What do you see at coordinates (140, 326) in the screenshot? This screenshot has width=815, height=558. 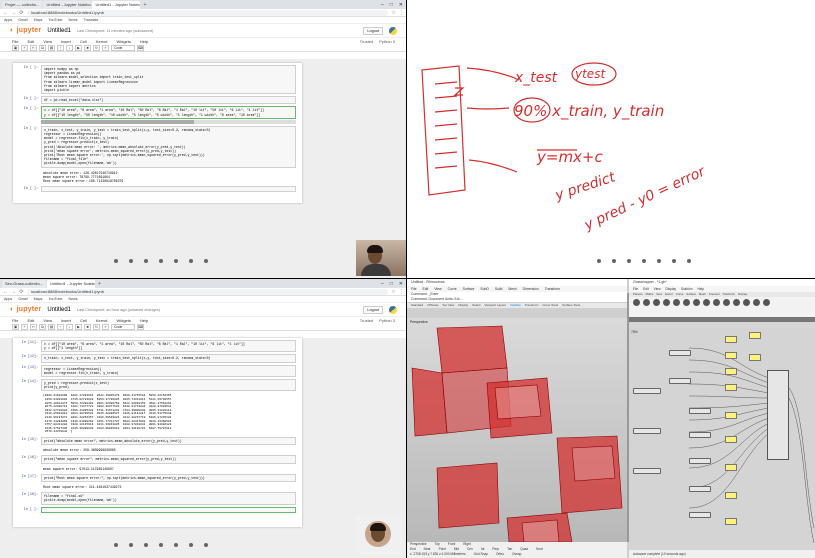 I see `keyboard-icon: ⌨` at bounding box center [140, 326].